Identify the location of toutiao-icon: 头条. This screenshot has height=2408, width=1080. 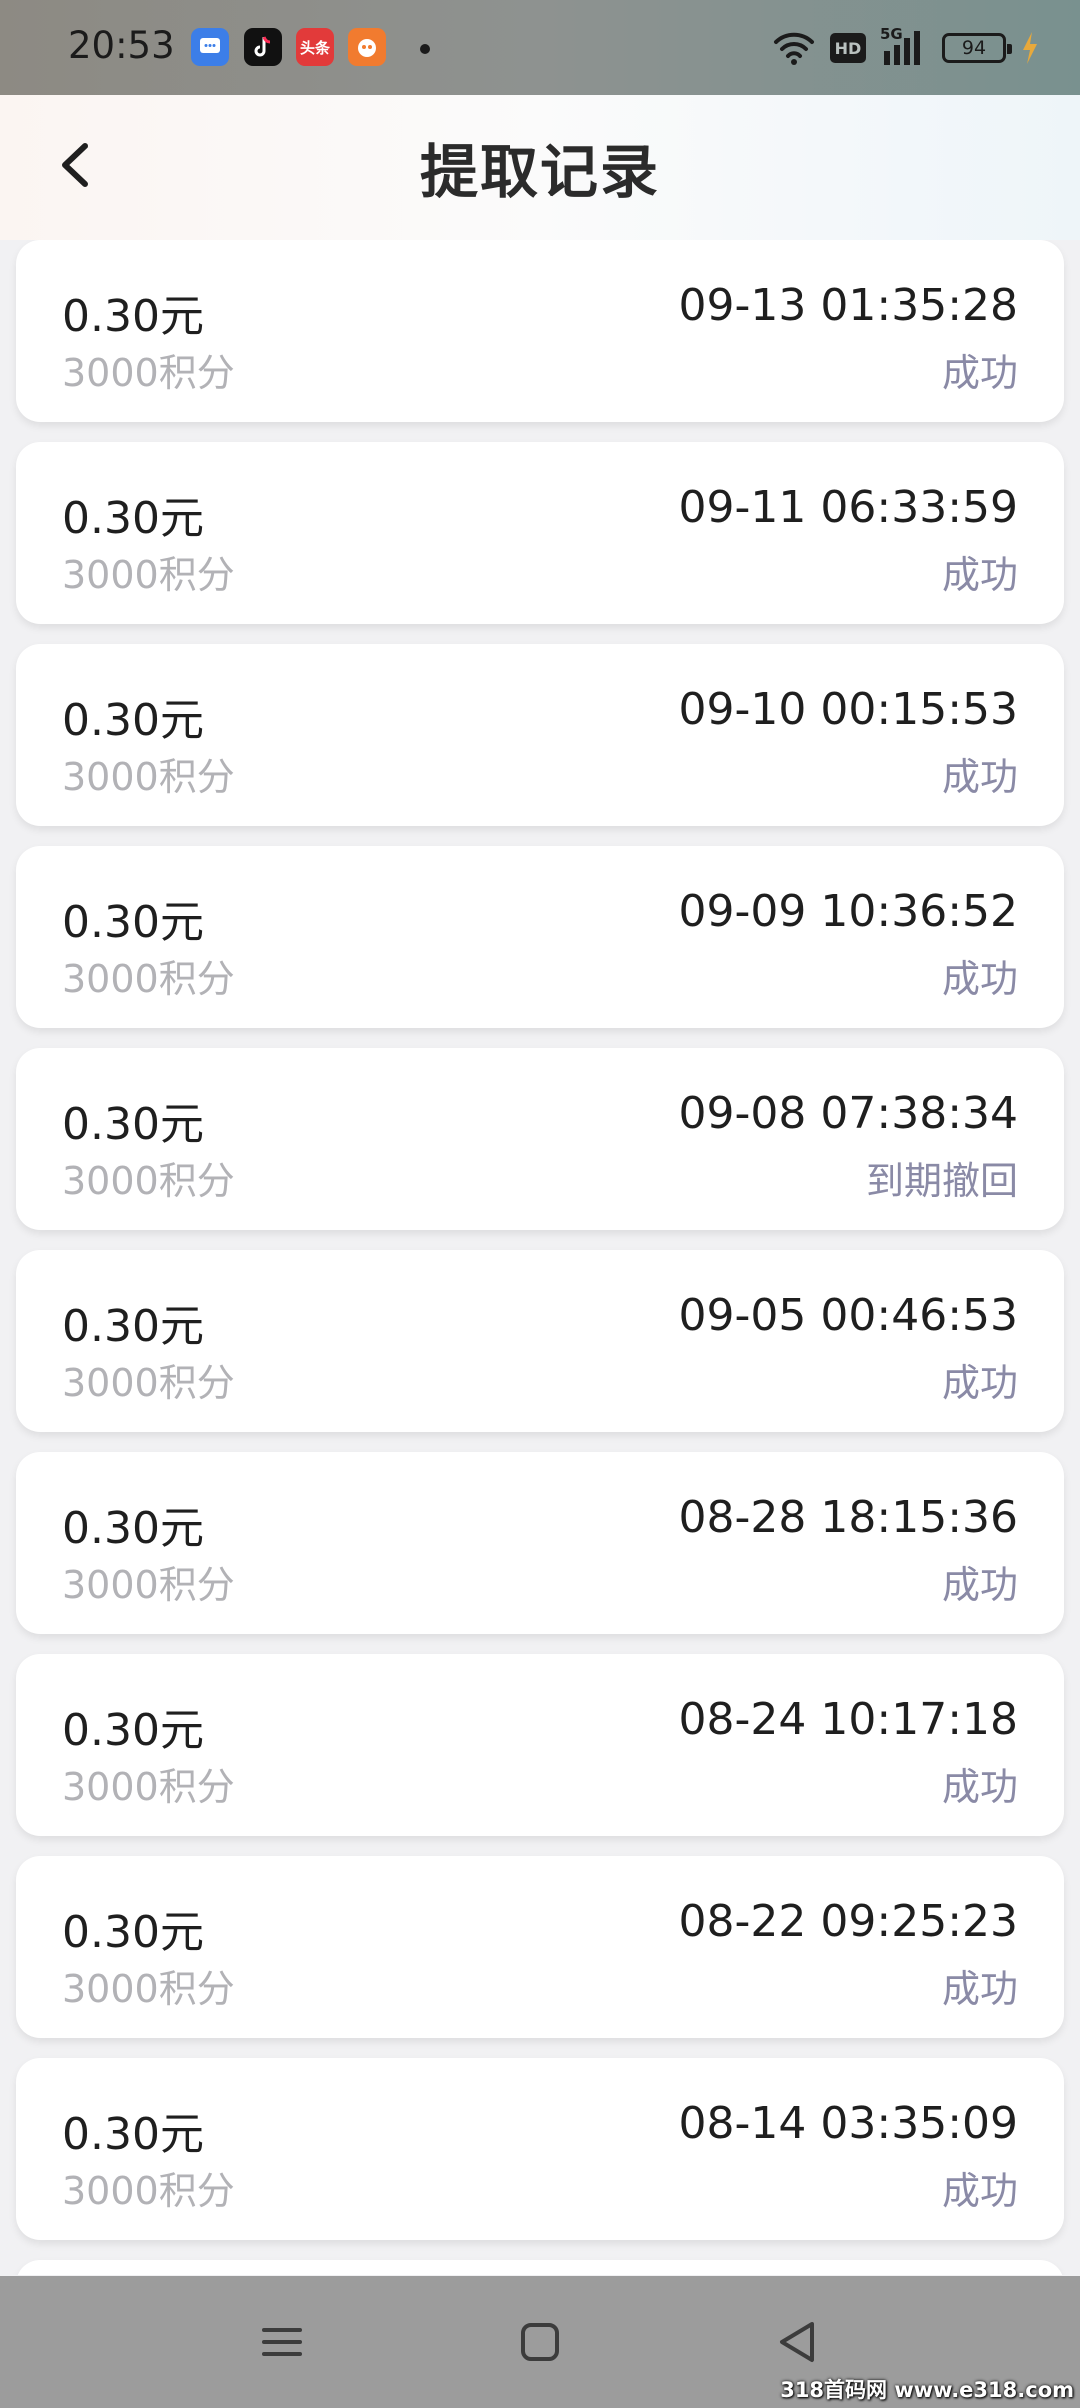
(315, 47).